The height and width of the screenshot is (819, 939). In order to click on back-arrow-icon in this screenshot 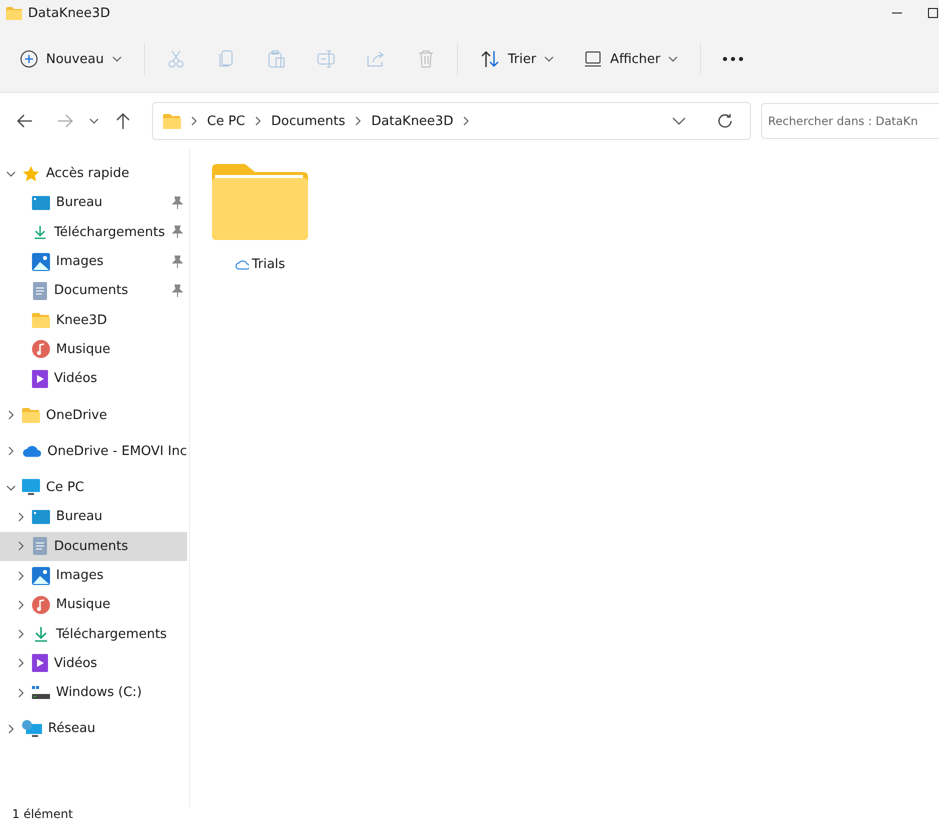, I will do `click(25, 121)`.